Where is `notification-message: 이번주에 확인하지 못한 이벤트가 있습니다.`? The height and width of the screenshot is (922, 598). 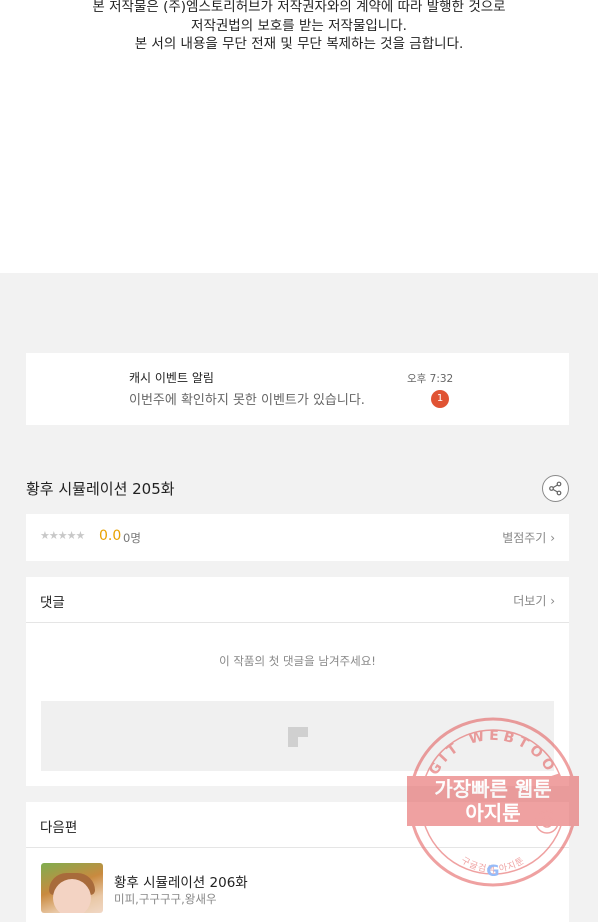
notification-message: 이번주에 확인하지 못한 이벤트가 있습니다. is located at coordinates (247, 400).